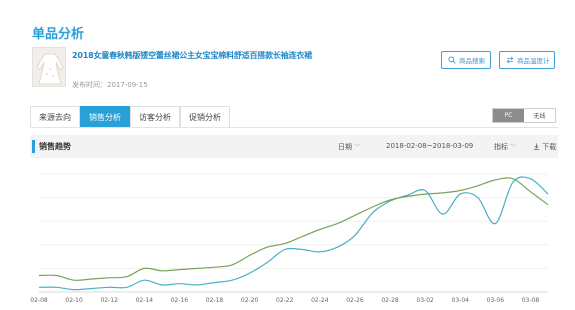  I want to click on search-icon, so click(452, 60).